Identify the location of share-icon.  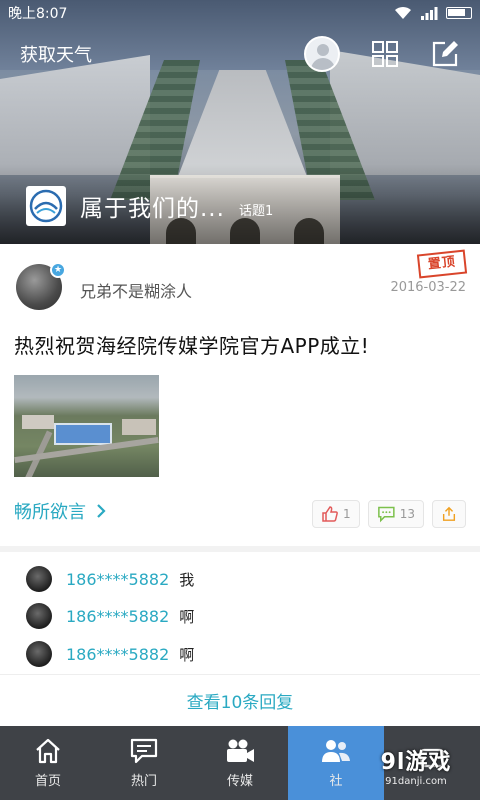
(449, 513).